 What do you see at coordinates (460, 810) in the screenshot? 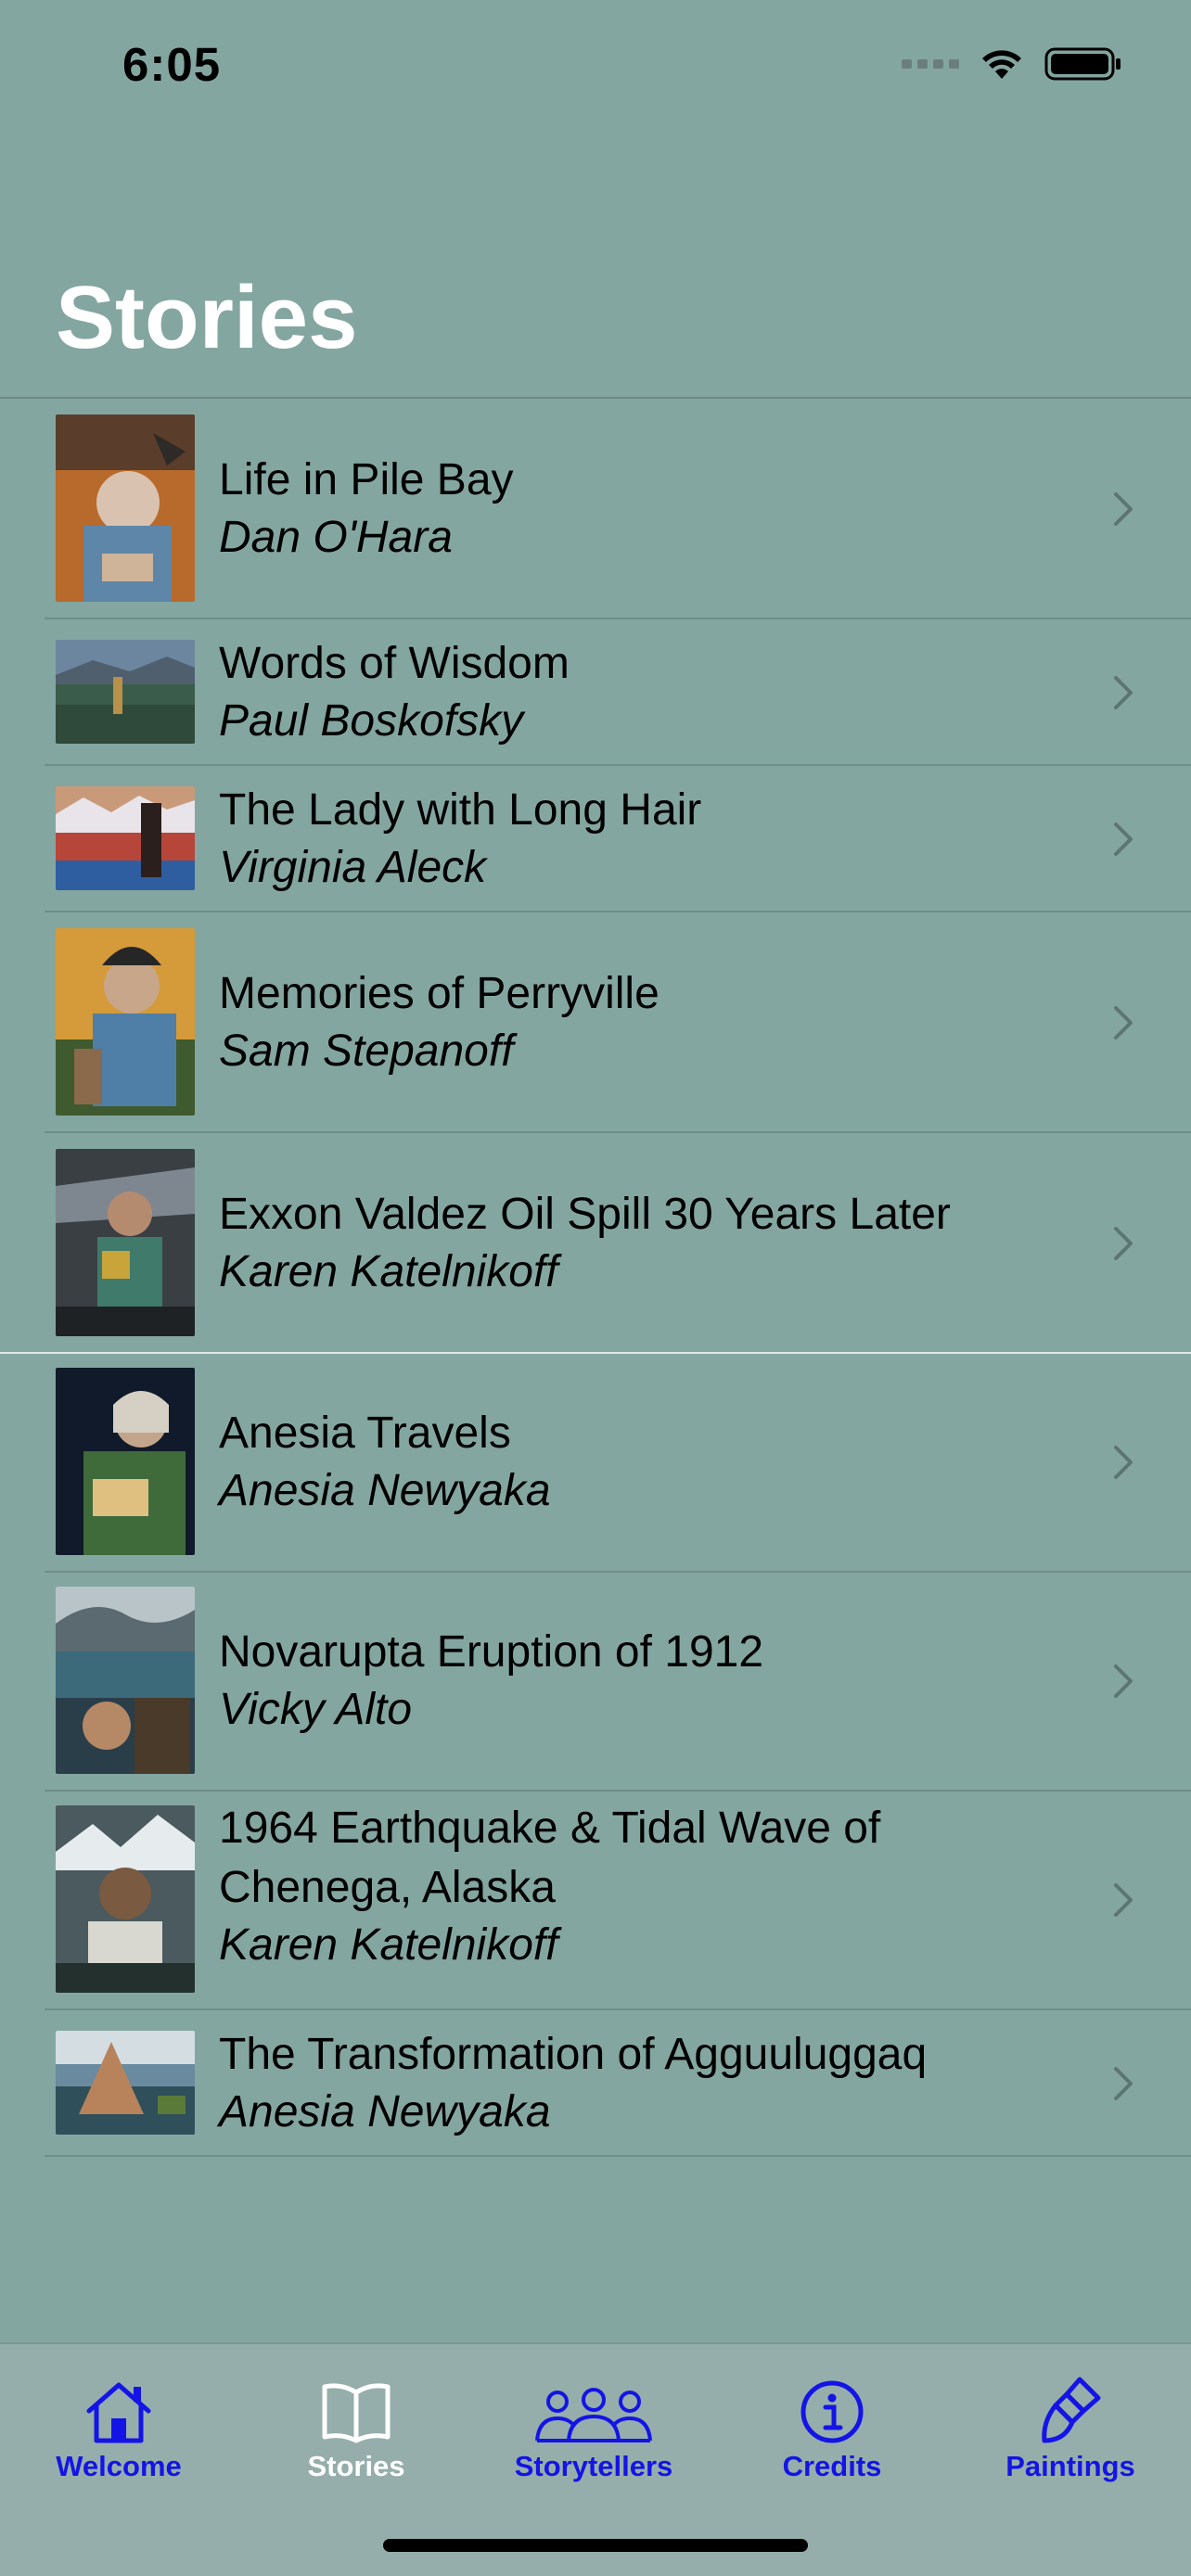
I see `story-title: The Lady with Long Hair` at bounding box center [460, 810].